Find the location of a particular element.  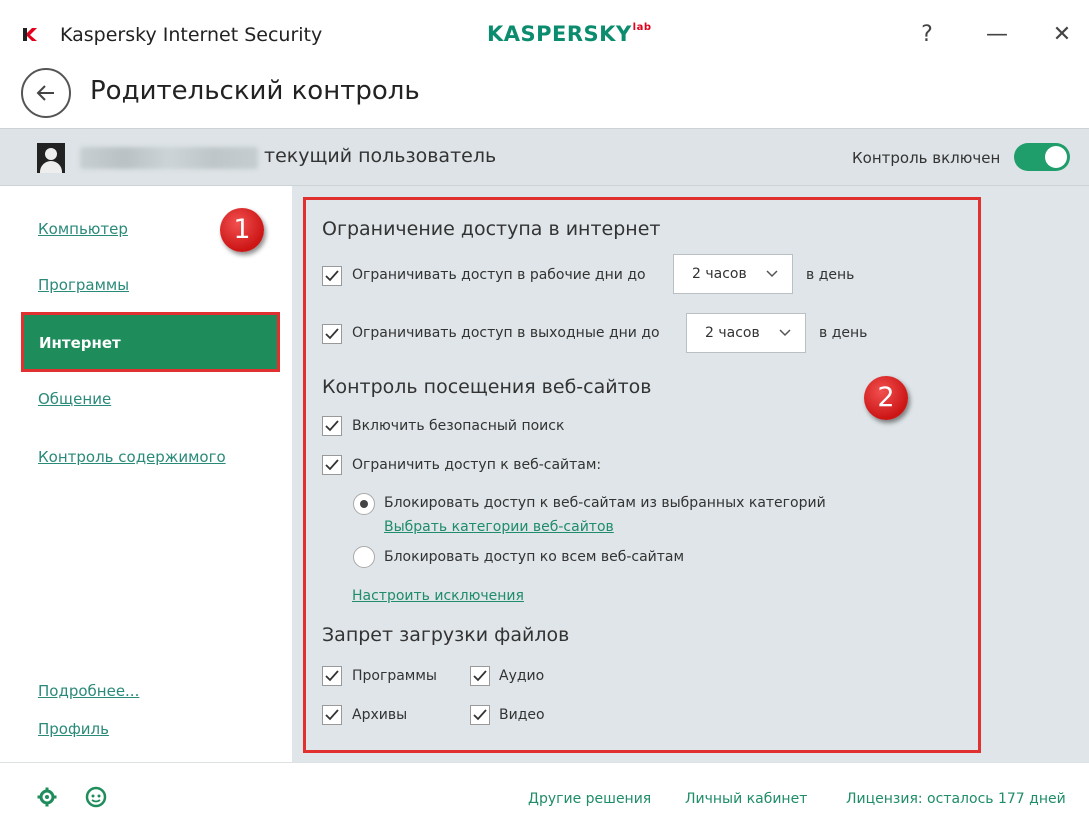

safe-search-label: Включить безопасный поиск is located at coordinates (458, 426).